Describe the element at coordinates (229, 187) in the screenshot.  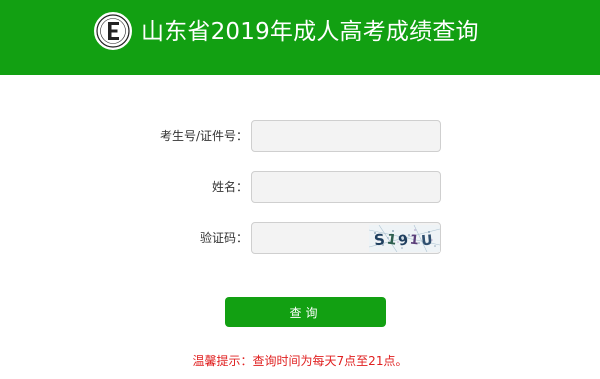
I see `name-label: 姓名：` at that location.